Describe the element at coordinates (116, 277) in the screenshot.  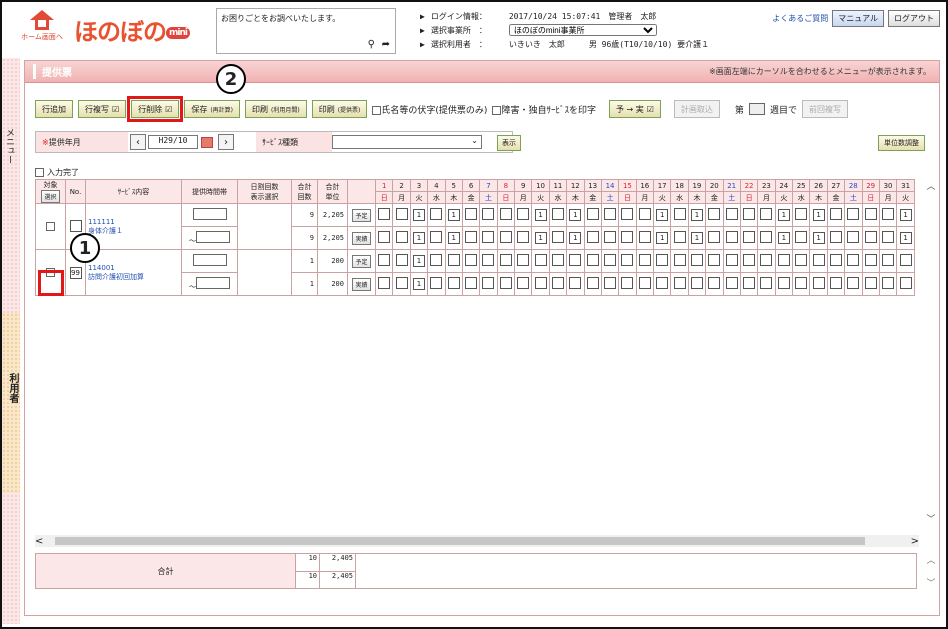
I see `service-name: 訪問介護初回加算` at that location.